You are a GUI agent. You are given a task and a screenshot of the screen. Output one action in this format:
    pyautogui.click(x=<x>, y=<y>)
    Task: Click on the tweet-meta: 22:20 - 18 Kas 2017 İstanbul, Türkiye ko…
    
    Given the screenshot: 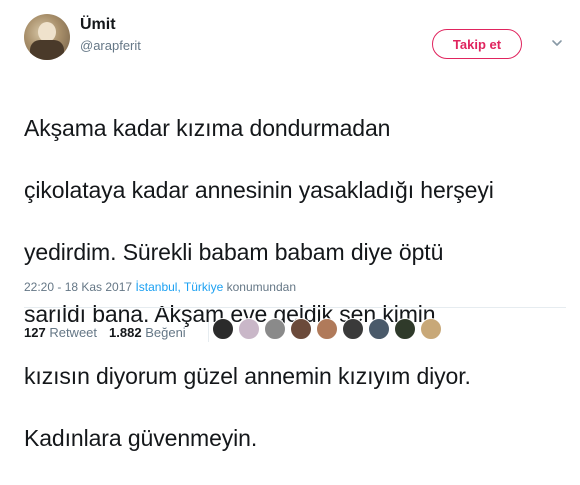 What is the action you would take?
    pyautogui.click(x=160, y=287)
    